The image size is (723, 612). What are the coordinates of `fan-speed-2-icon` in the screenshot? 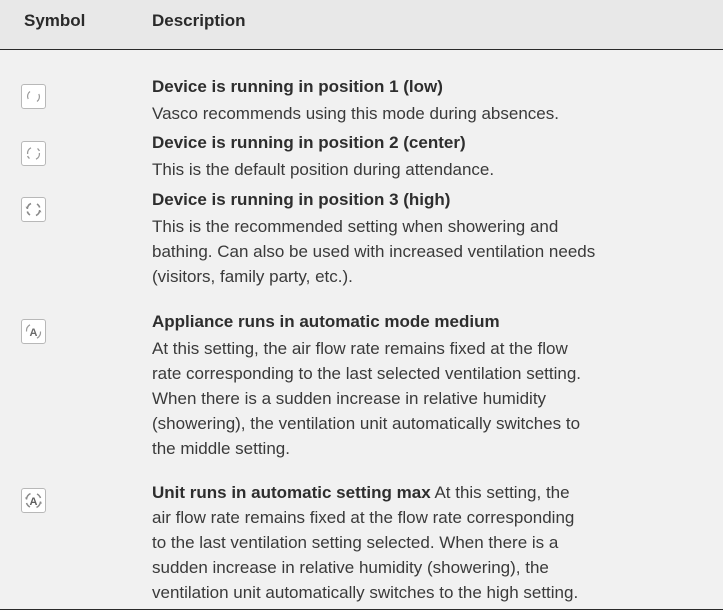 It's located at (33, 153).